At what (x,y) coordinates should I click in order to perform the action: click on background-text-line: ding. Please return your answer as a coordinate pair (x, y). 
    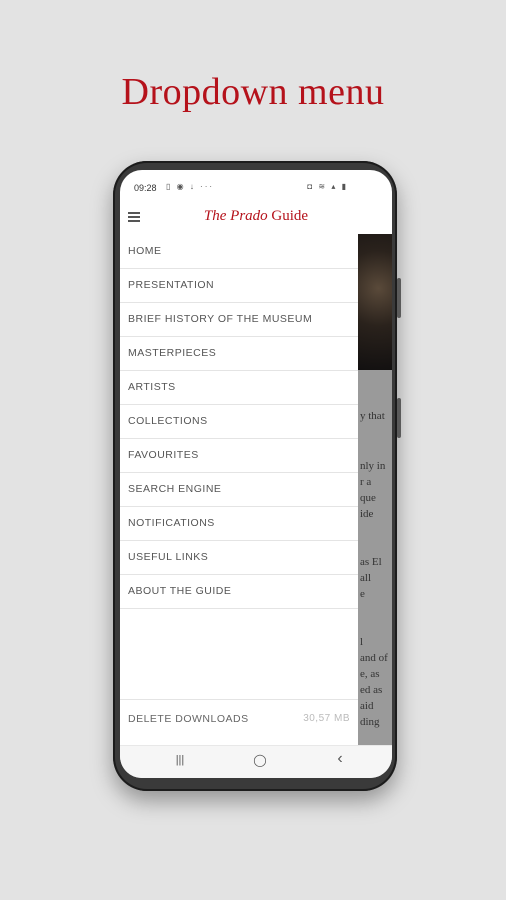
    Looking at the image, I should click on (370, 722).